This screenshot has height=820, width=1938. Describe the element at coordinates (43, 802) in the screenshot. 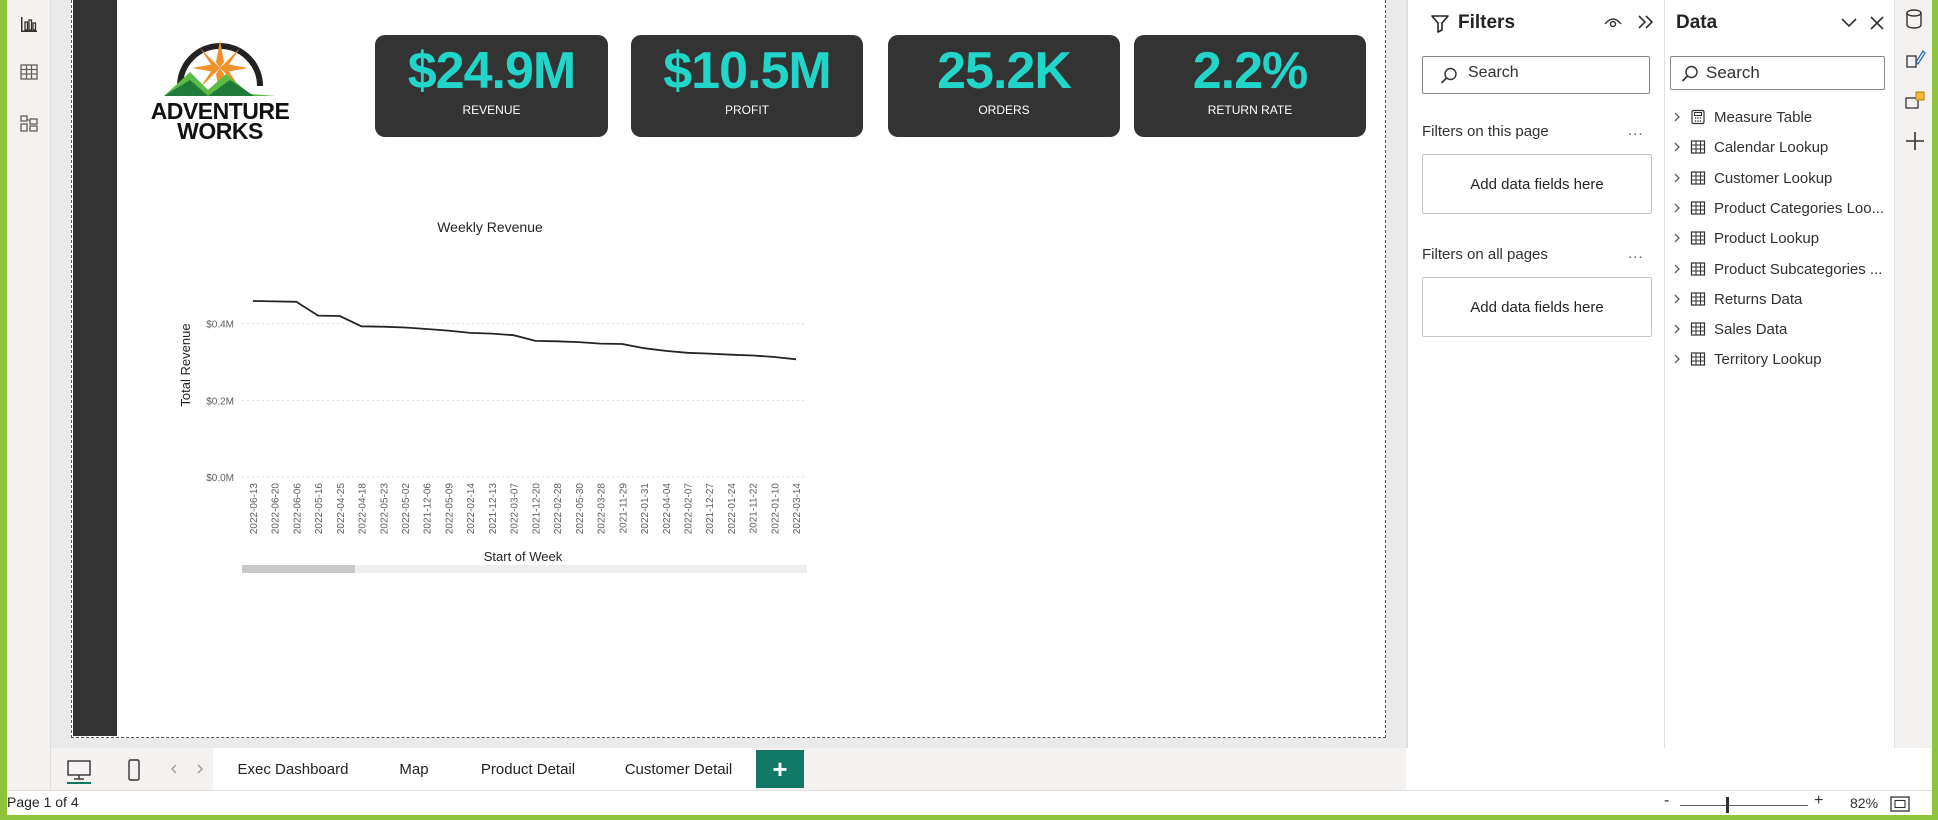

I see `page-count: Page 1 of 4` at that location.